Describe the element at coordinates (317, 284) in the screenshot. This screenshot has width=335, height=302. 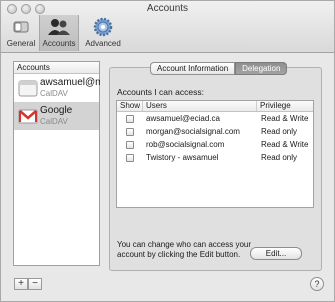
I see `help-button: ?` at that location.